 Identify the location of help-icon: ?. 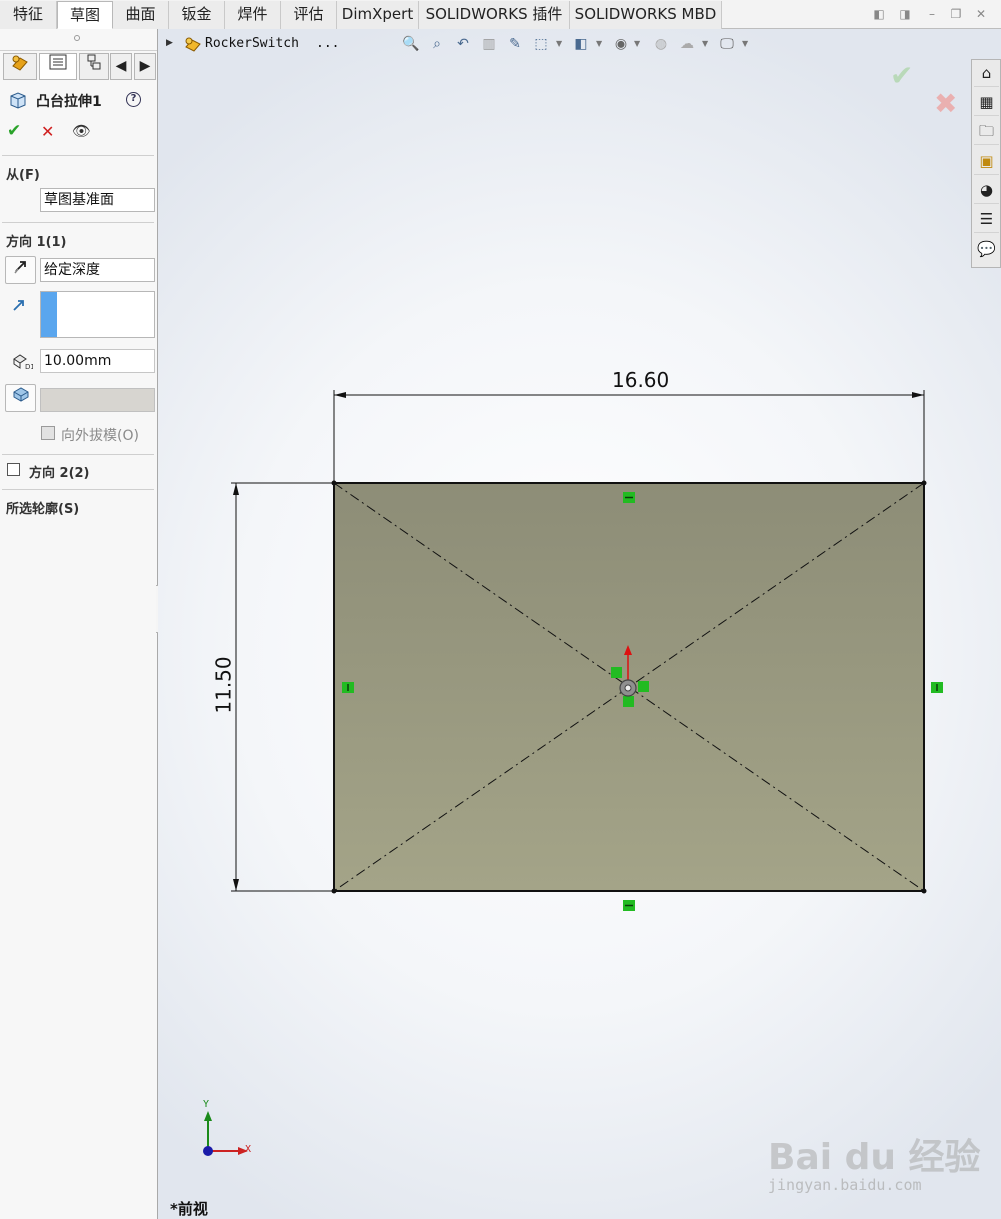
(133, 99).